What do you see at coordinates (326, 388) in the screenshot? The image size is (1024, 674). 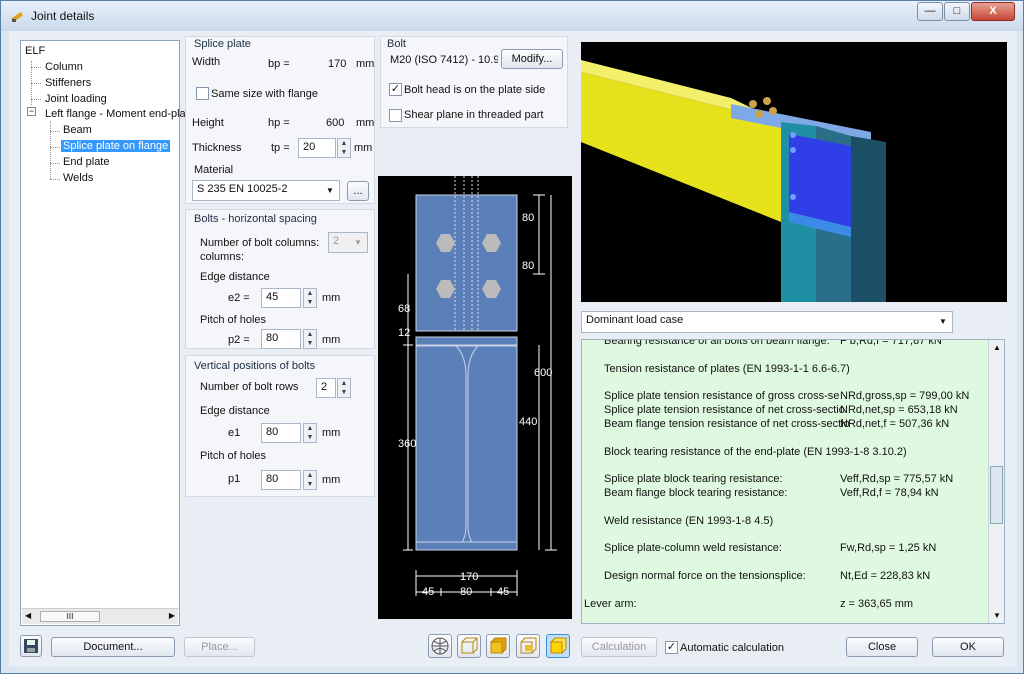 I see `bolt-rows-input: 2` at bounding box center [326, 388].